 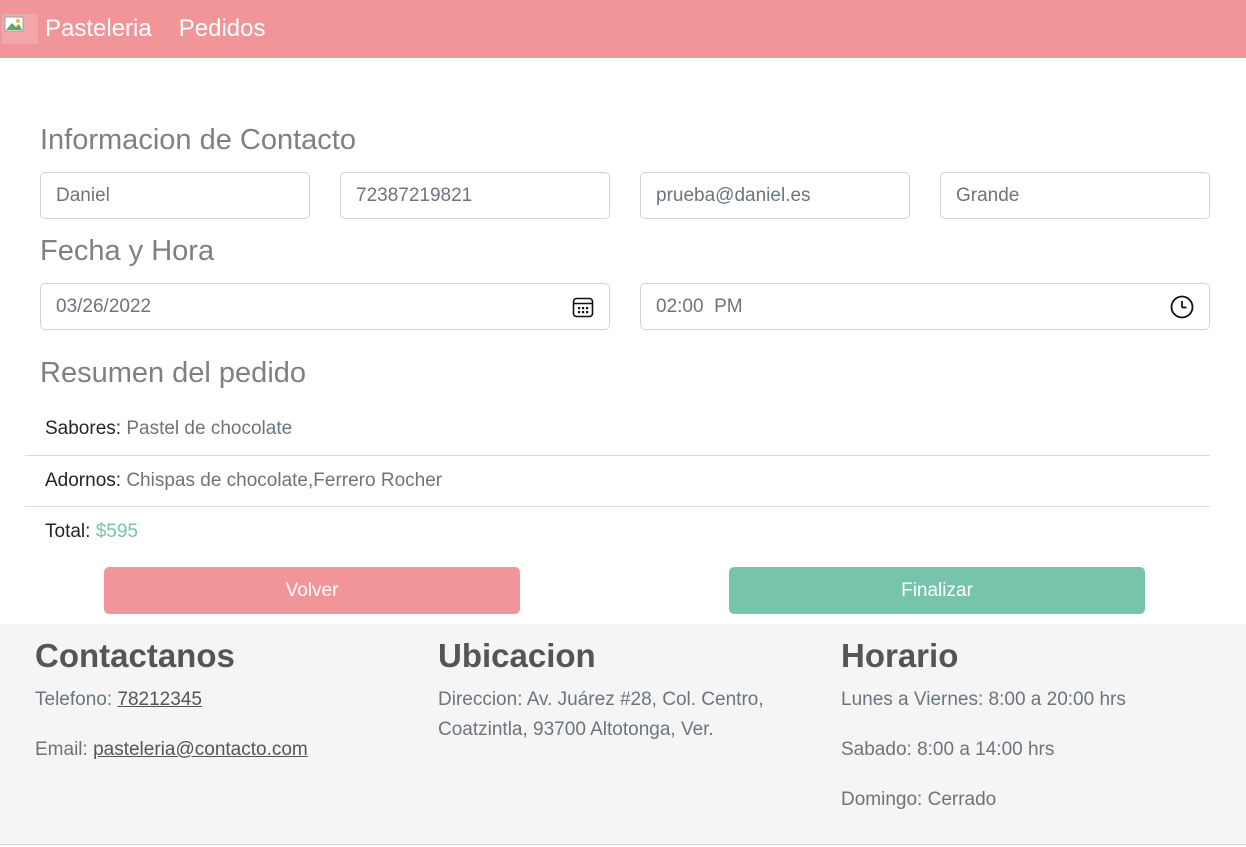 I want to click on phone-field: 72387219821, so click(x=475, y=195).